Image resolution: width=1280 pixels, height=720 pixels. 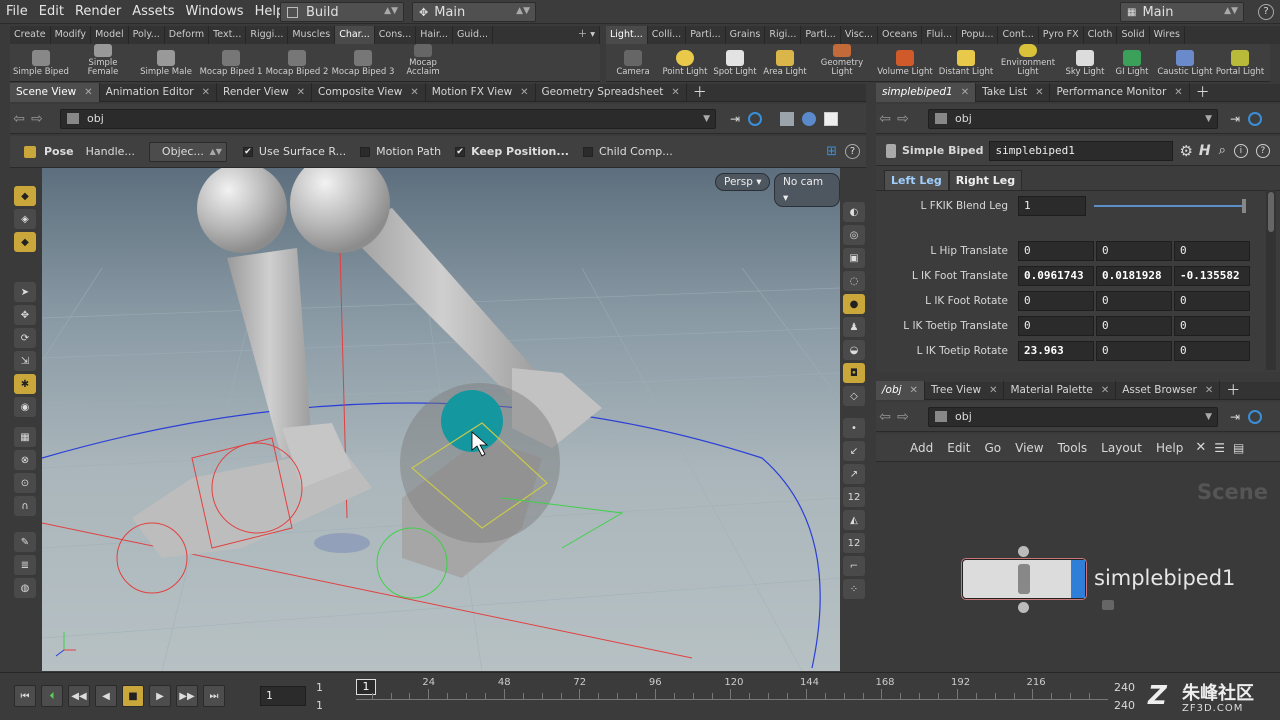 I want to click on prim-display-icon: ◭, so click(x=854, y=520).